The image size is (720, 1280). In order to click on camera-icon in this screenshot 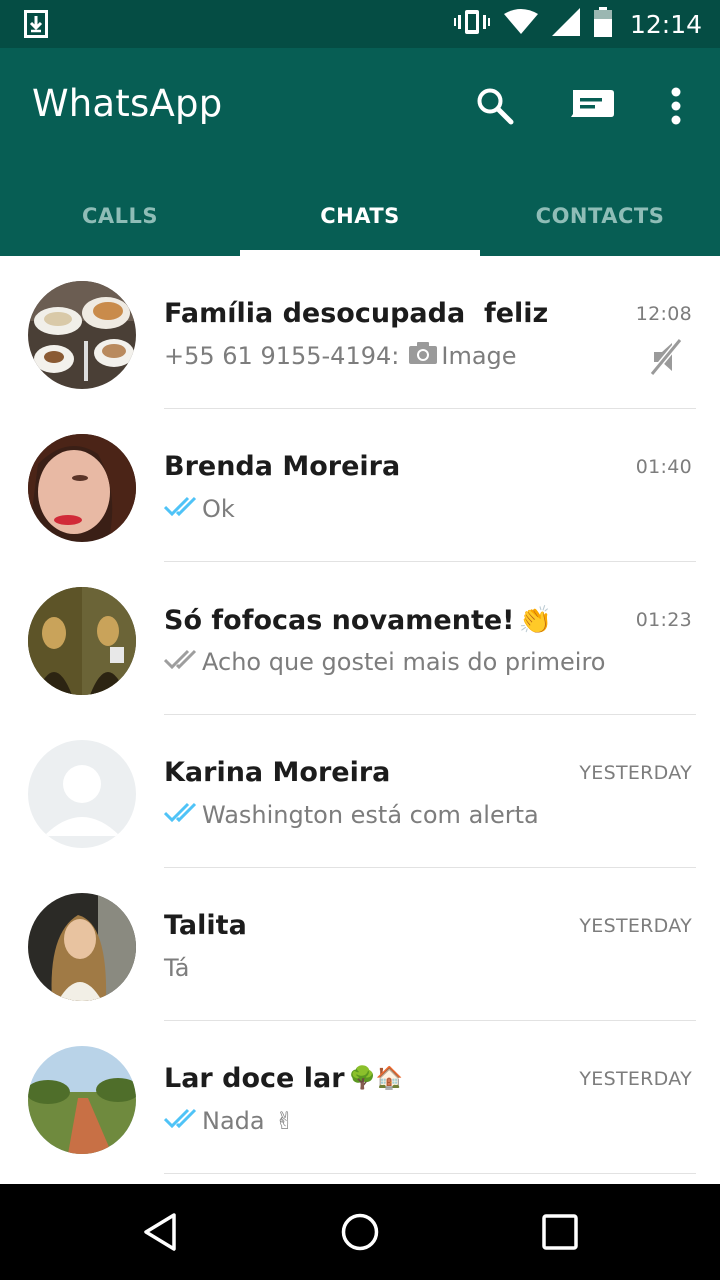, I will do `click(423, 356)`.